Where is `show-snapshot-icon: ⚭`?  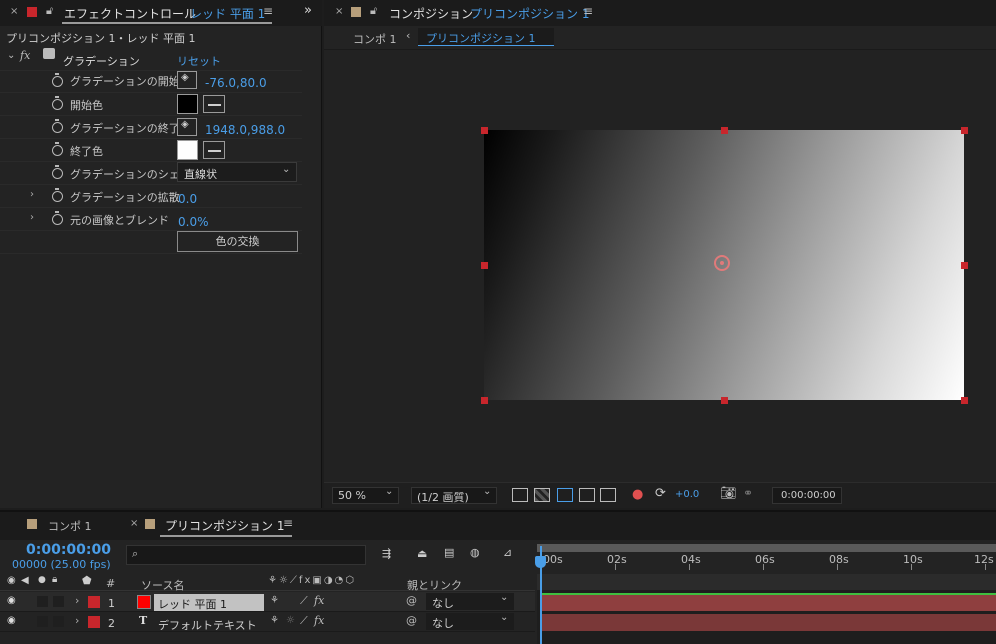
show-snapshot-icon: ⚭ is located at coordinates (748, 493).